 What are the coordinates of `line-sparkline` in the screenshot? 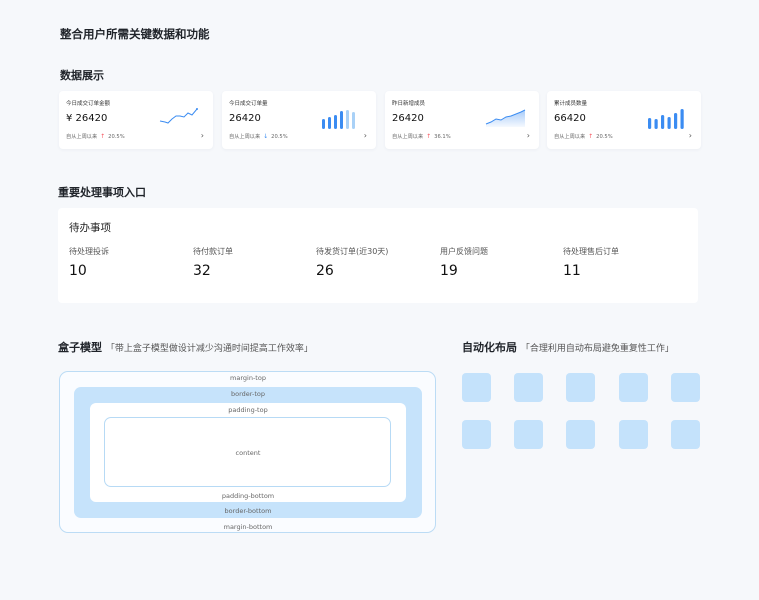 It's located at (178, 116).